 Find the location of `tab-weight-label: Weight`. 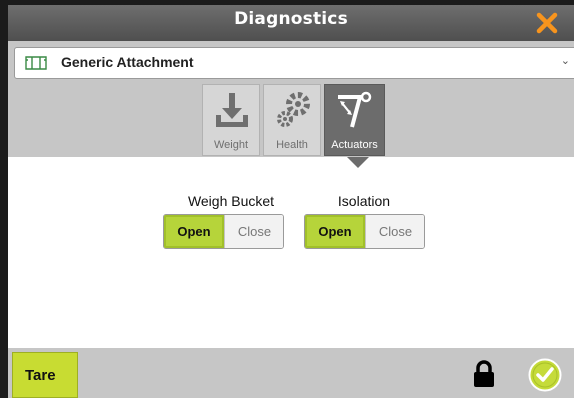

tab-weight-label: Weight is located at coordinates (231, 145).